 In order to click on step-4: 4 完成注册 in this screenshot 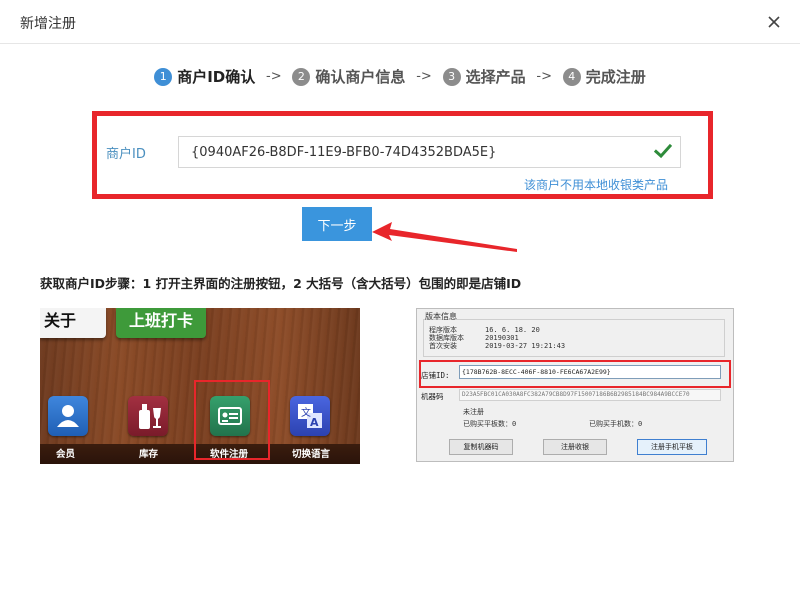, I will do `click(604, 76)`.